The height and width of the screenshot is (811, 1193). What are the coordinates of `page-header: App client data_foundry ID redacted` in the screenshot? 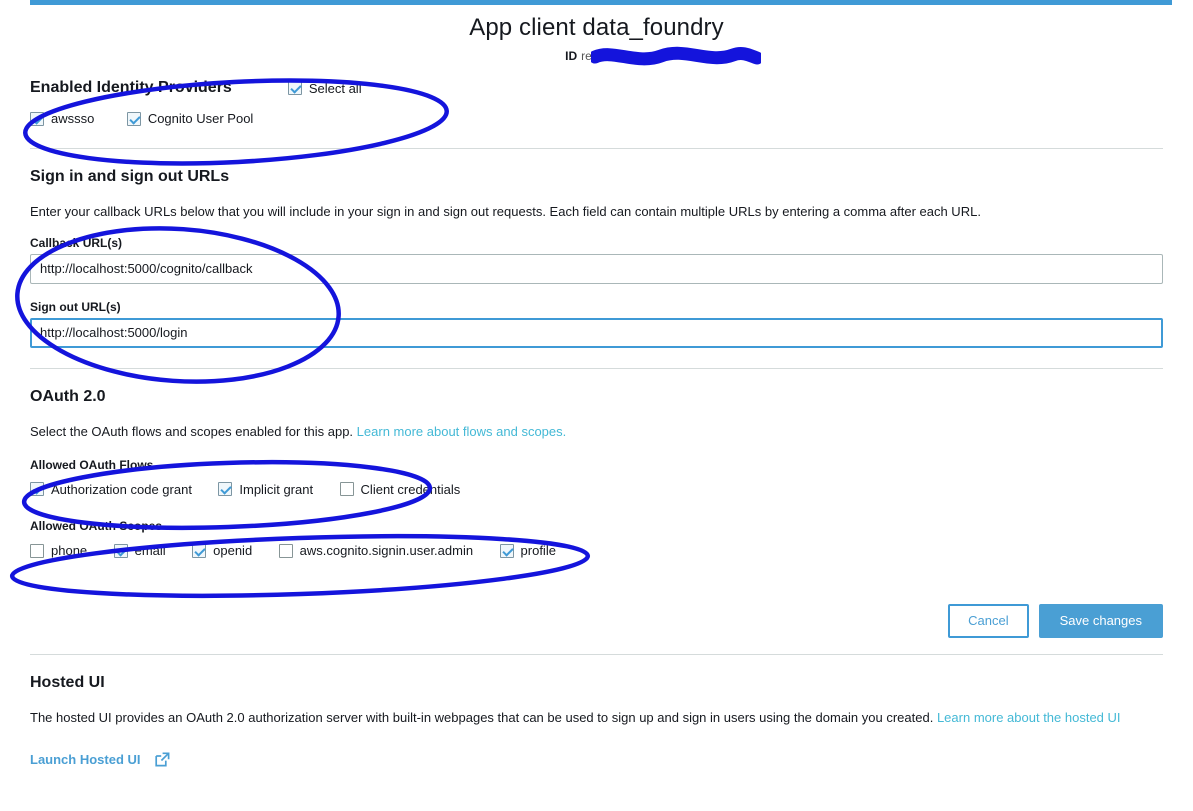 It's located at (596, 35).